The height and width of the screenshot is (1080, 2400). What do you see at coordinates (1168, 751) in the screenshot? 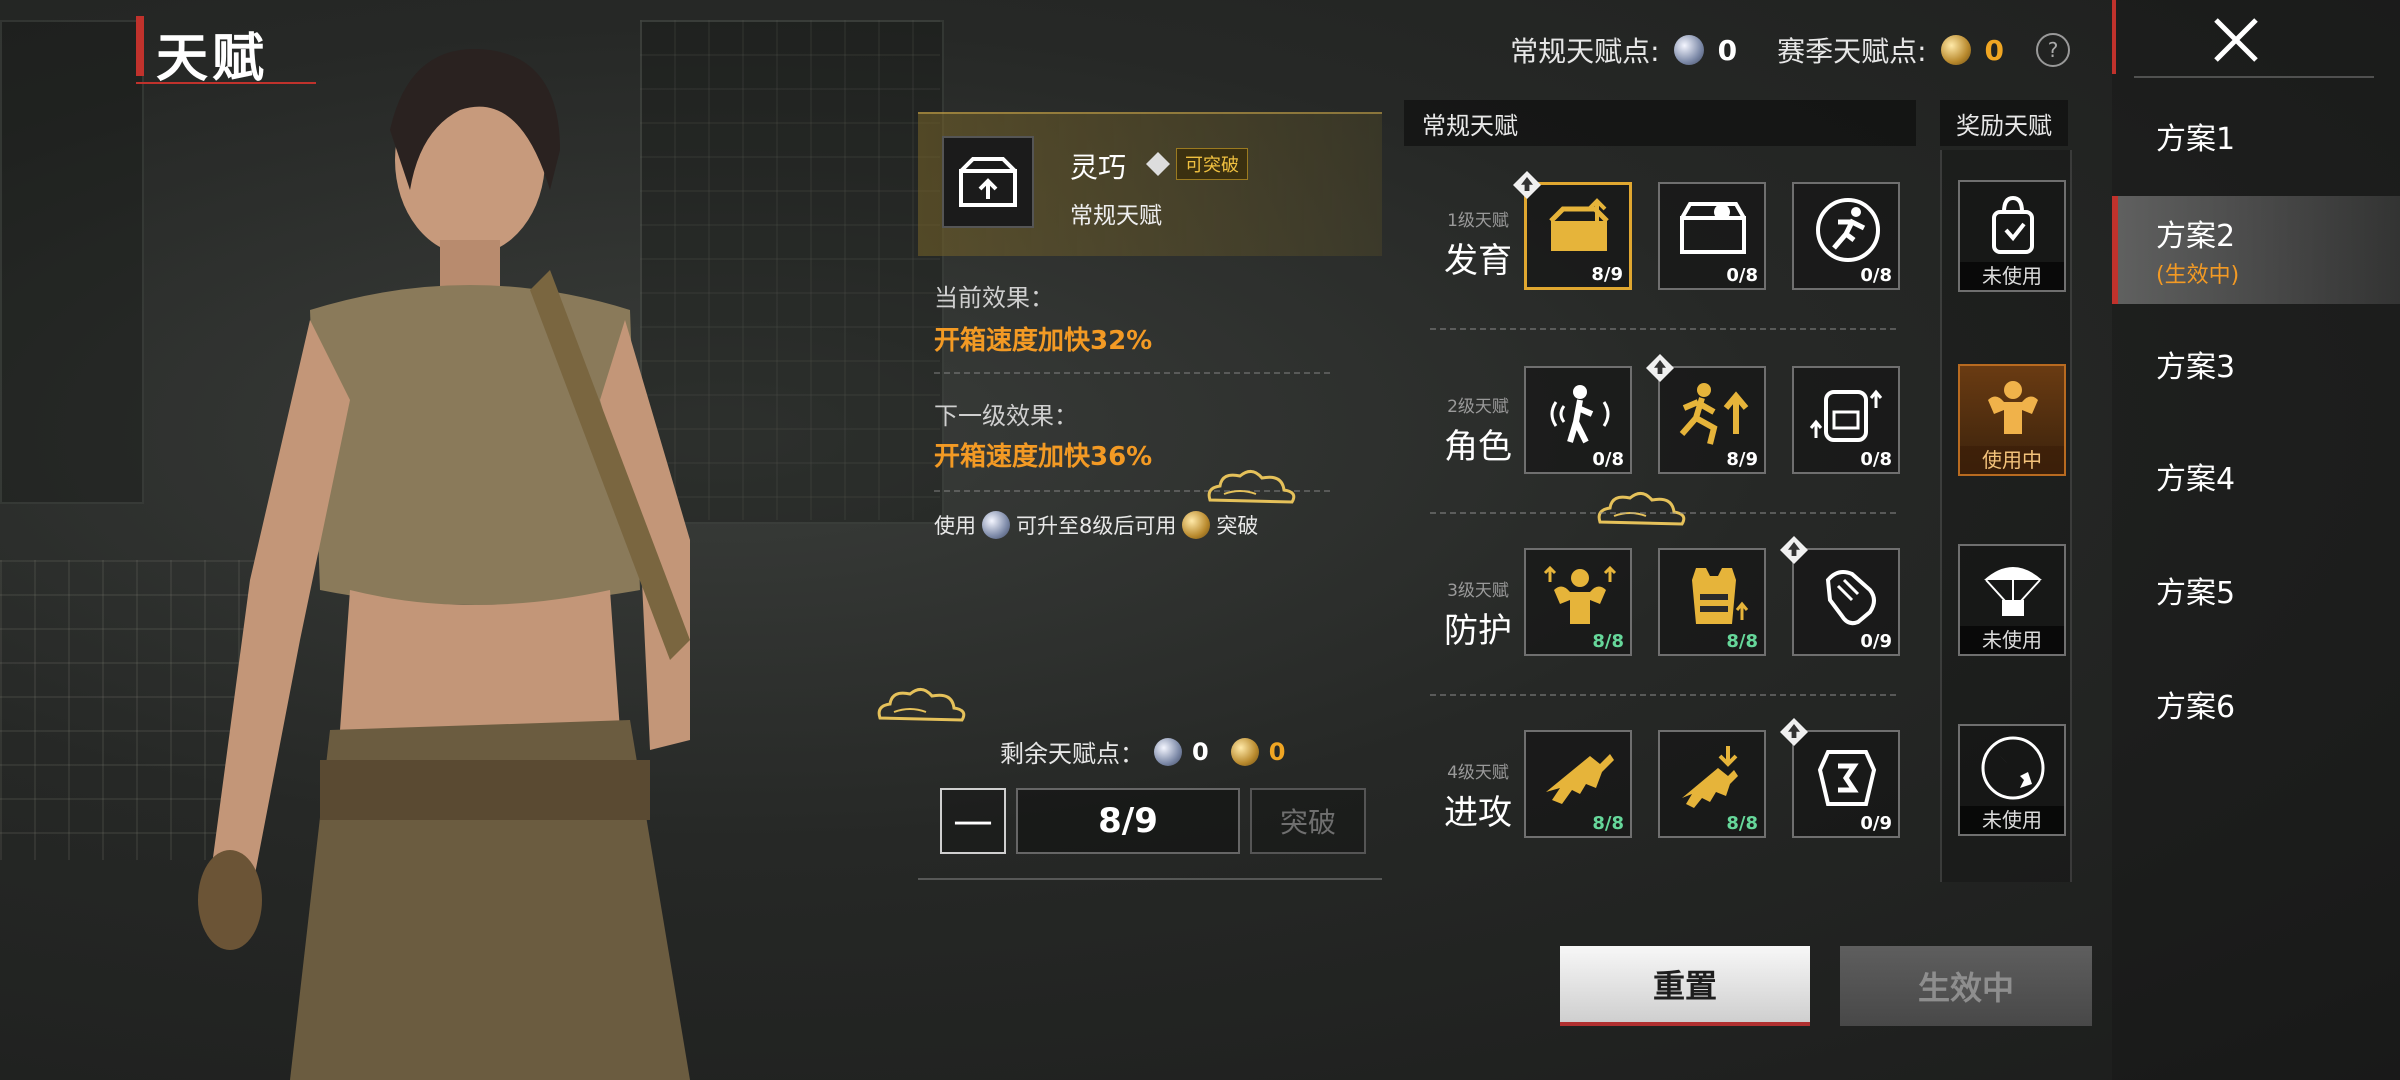
I see `regular-point-coin-icon` at bounding box center [1168, 751].